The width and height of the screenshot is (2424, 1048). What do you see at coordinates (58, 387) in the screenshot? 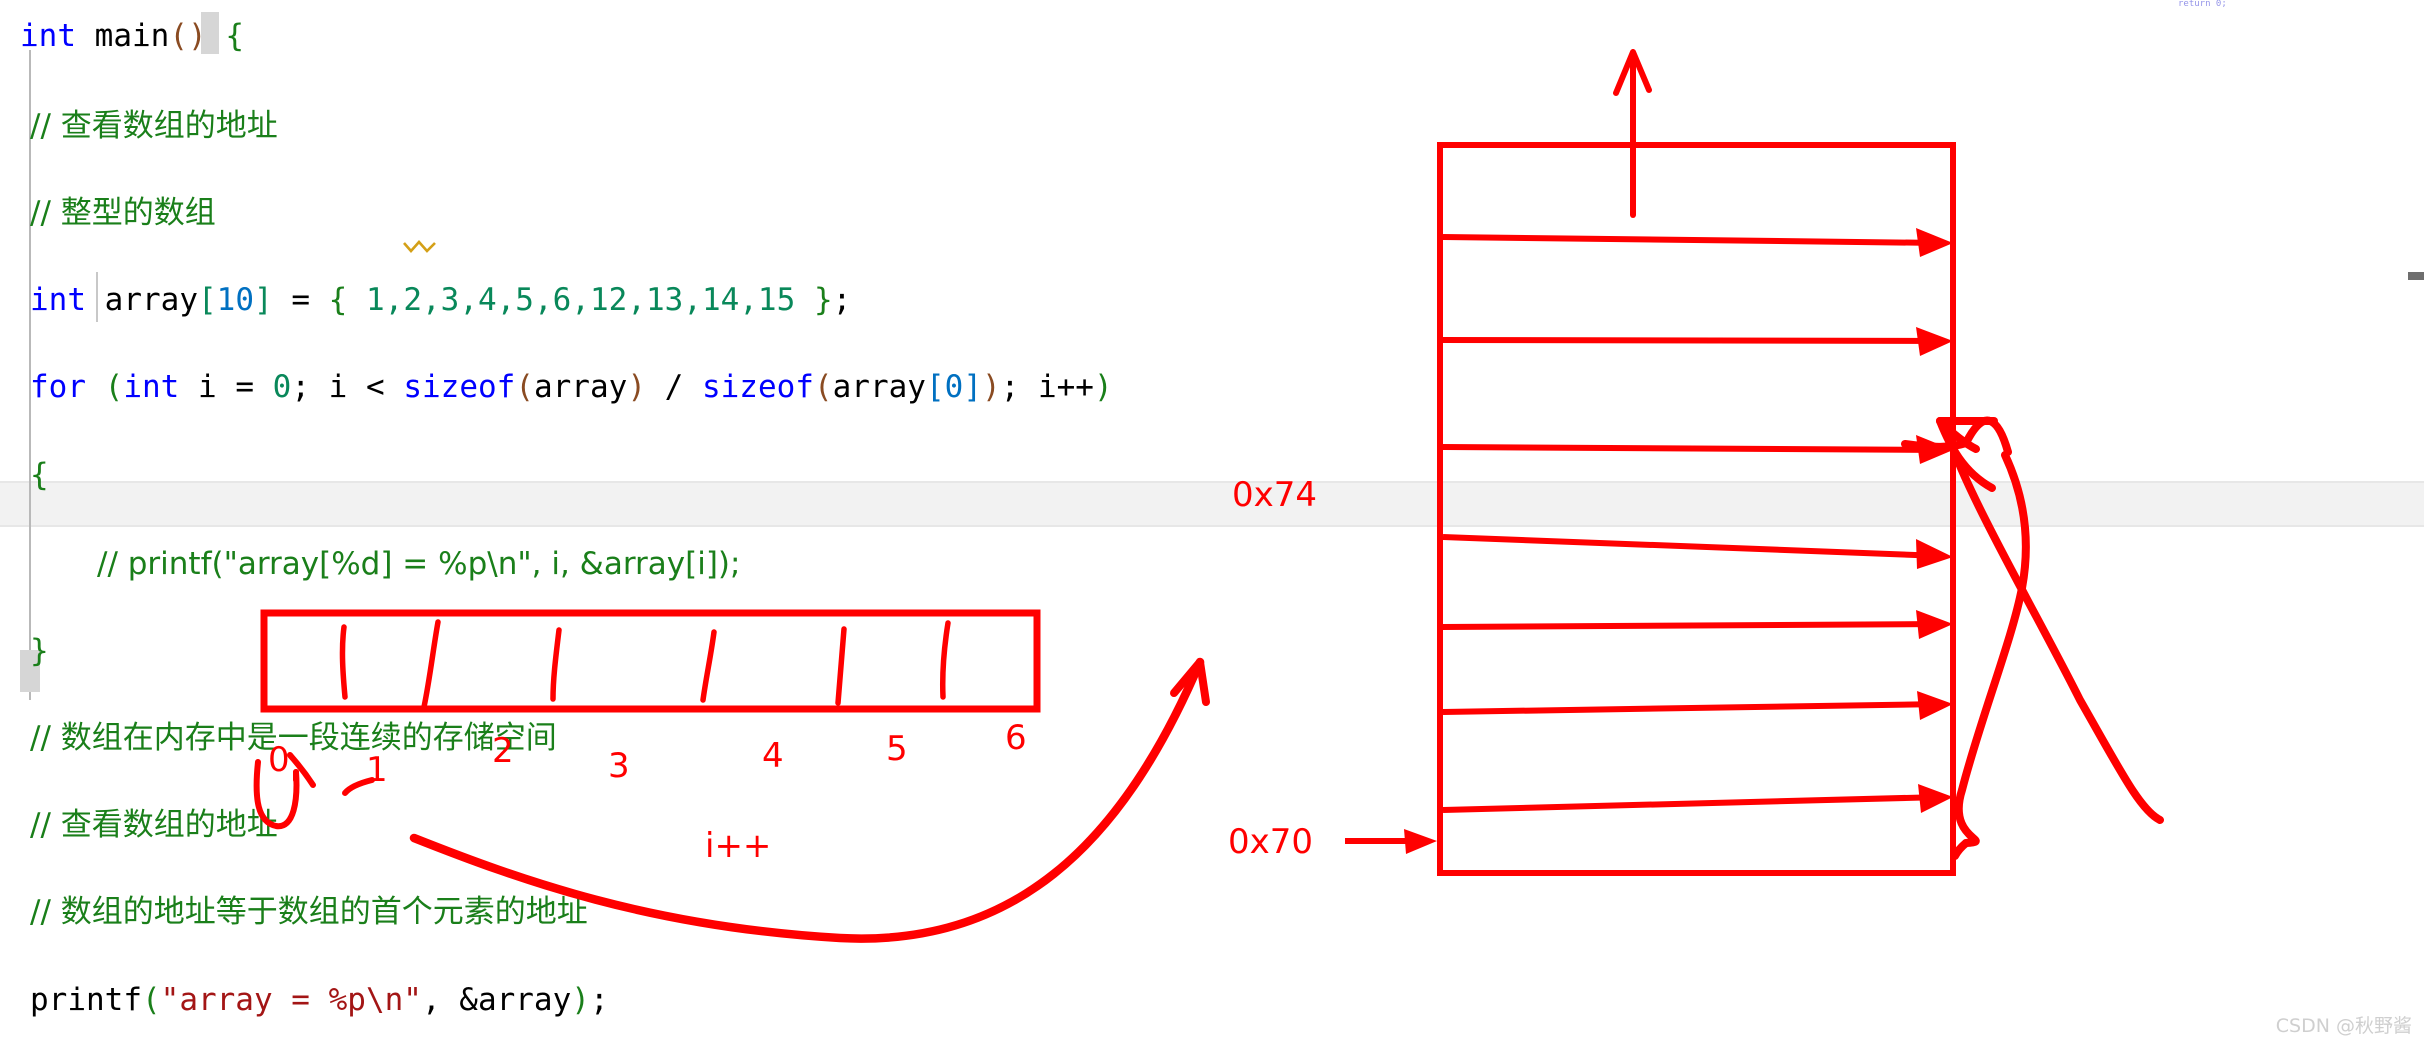
I see `code-token: for` at bounding box center [58, 387].